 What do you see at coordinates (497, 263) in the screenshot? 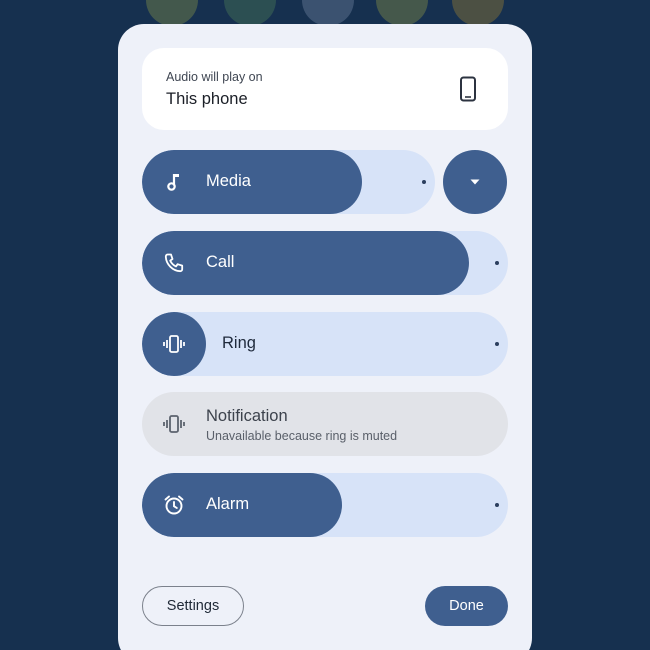
I see `call-slider-end-dot` at bounding box center [497, 263].